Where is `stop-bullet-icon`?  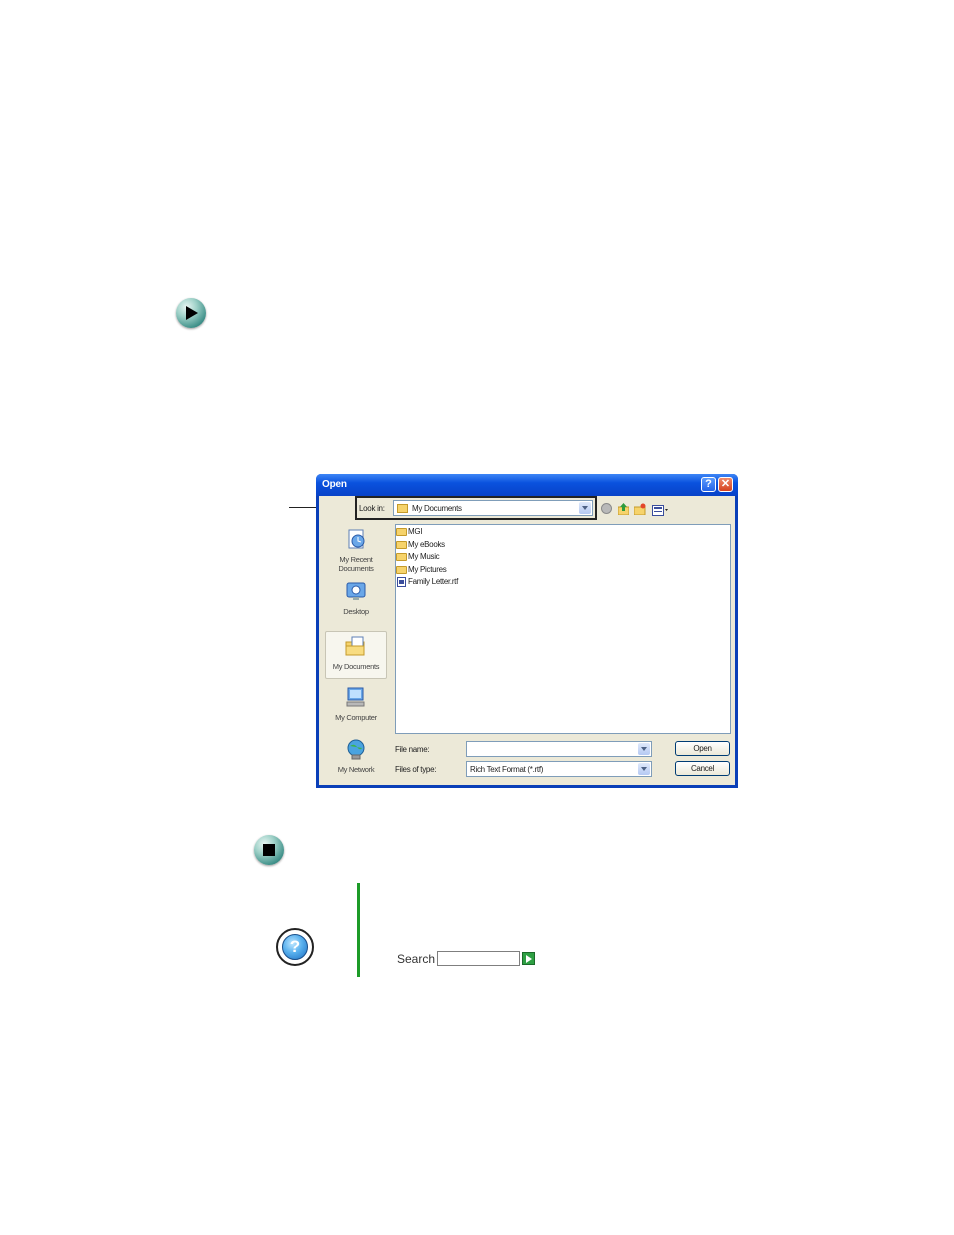 stop-bullet-icon is located at coordinates (269, 850).